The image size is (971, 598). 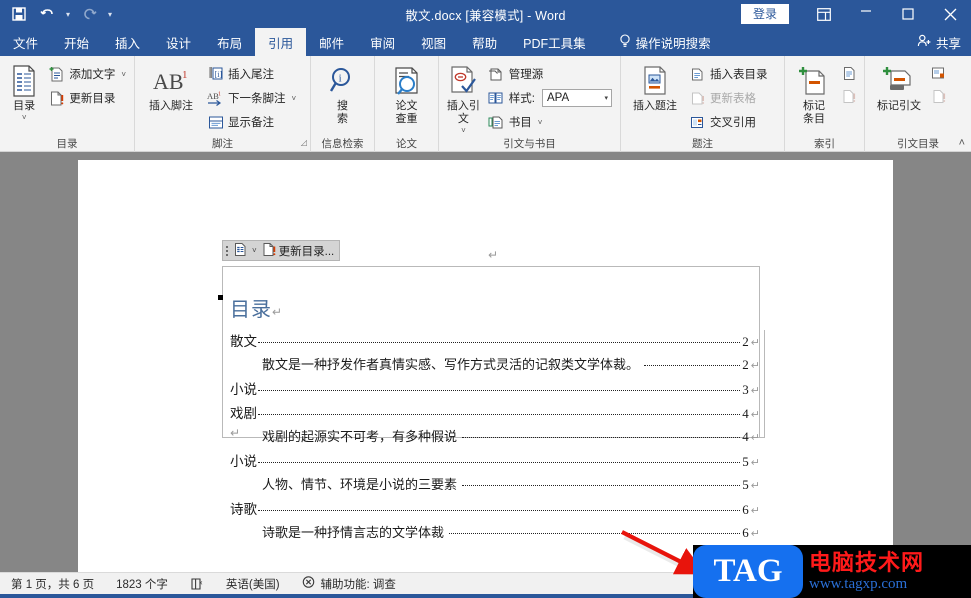 I want to click on tab-layout: 布局, so click(x=229, y=42).